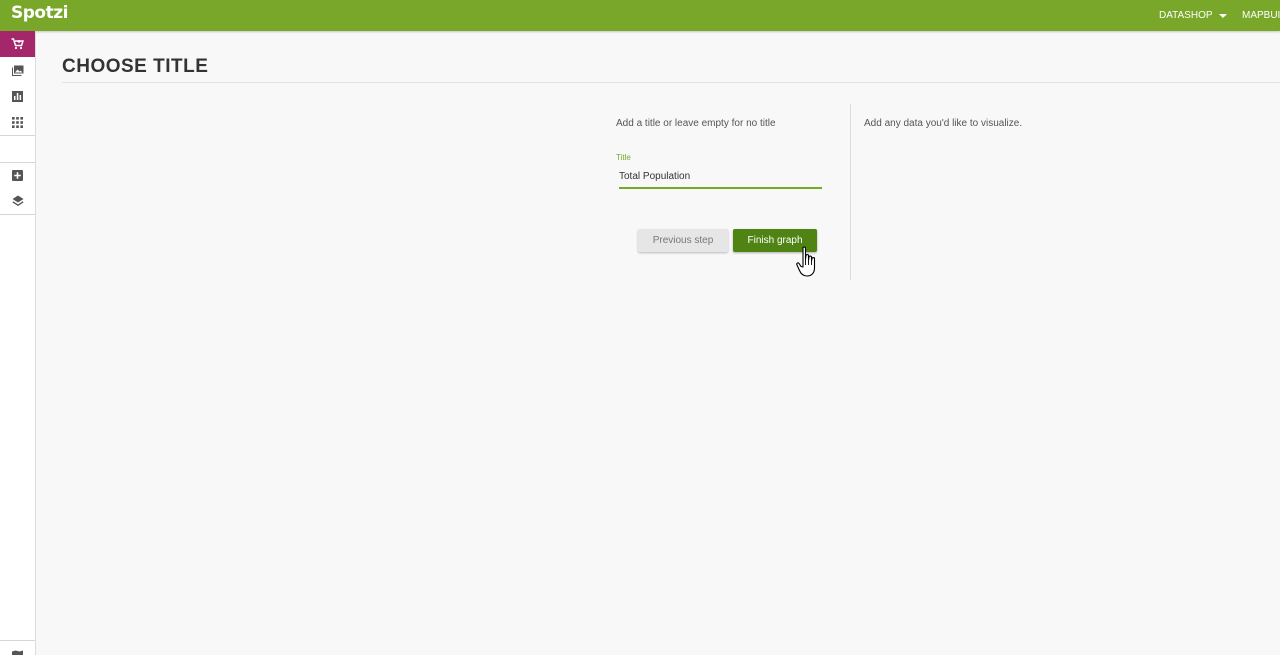 Image resolution: width=1280 pixels, height=655 pixels. I want to click on layers-icon, so click(17, 200).